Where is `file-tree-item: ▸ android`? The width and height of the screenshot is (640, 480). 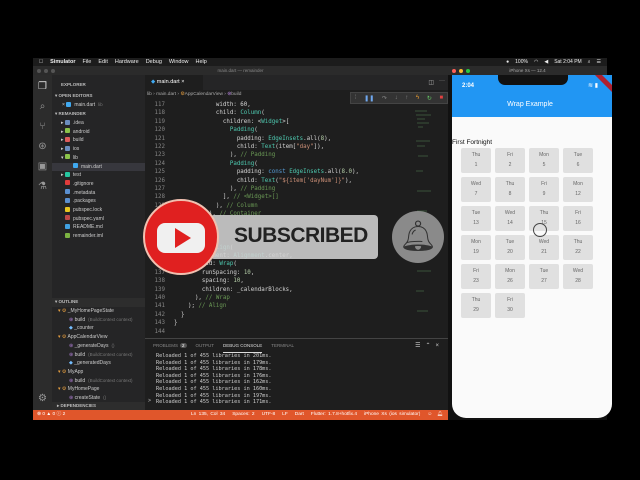 file-tree-item: ▸ android is located at coordinates (98, 132).